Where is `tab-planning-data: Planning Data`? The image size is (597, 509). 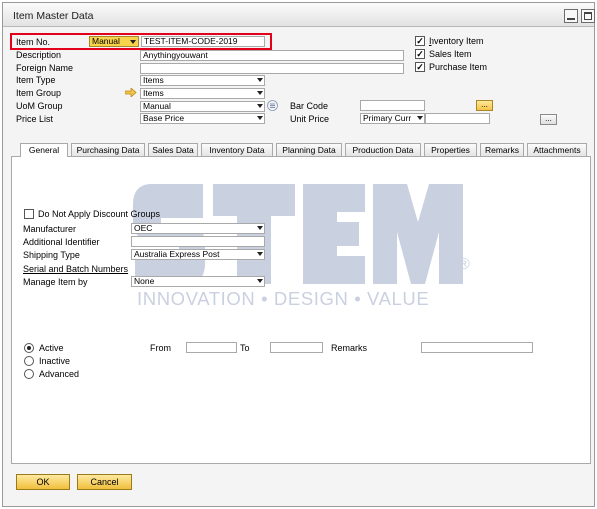
tab-planning-data: Planning Data is located at coordinates (309, 149).